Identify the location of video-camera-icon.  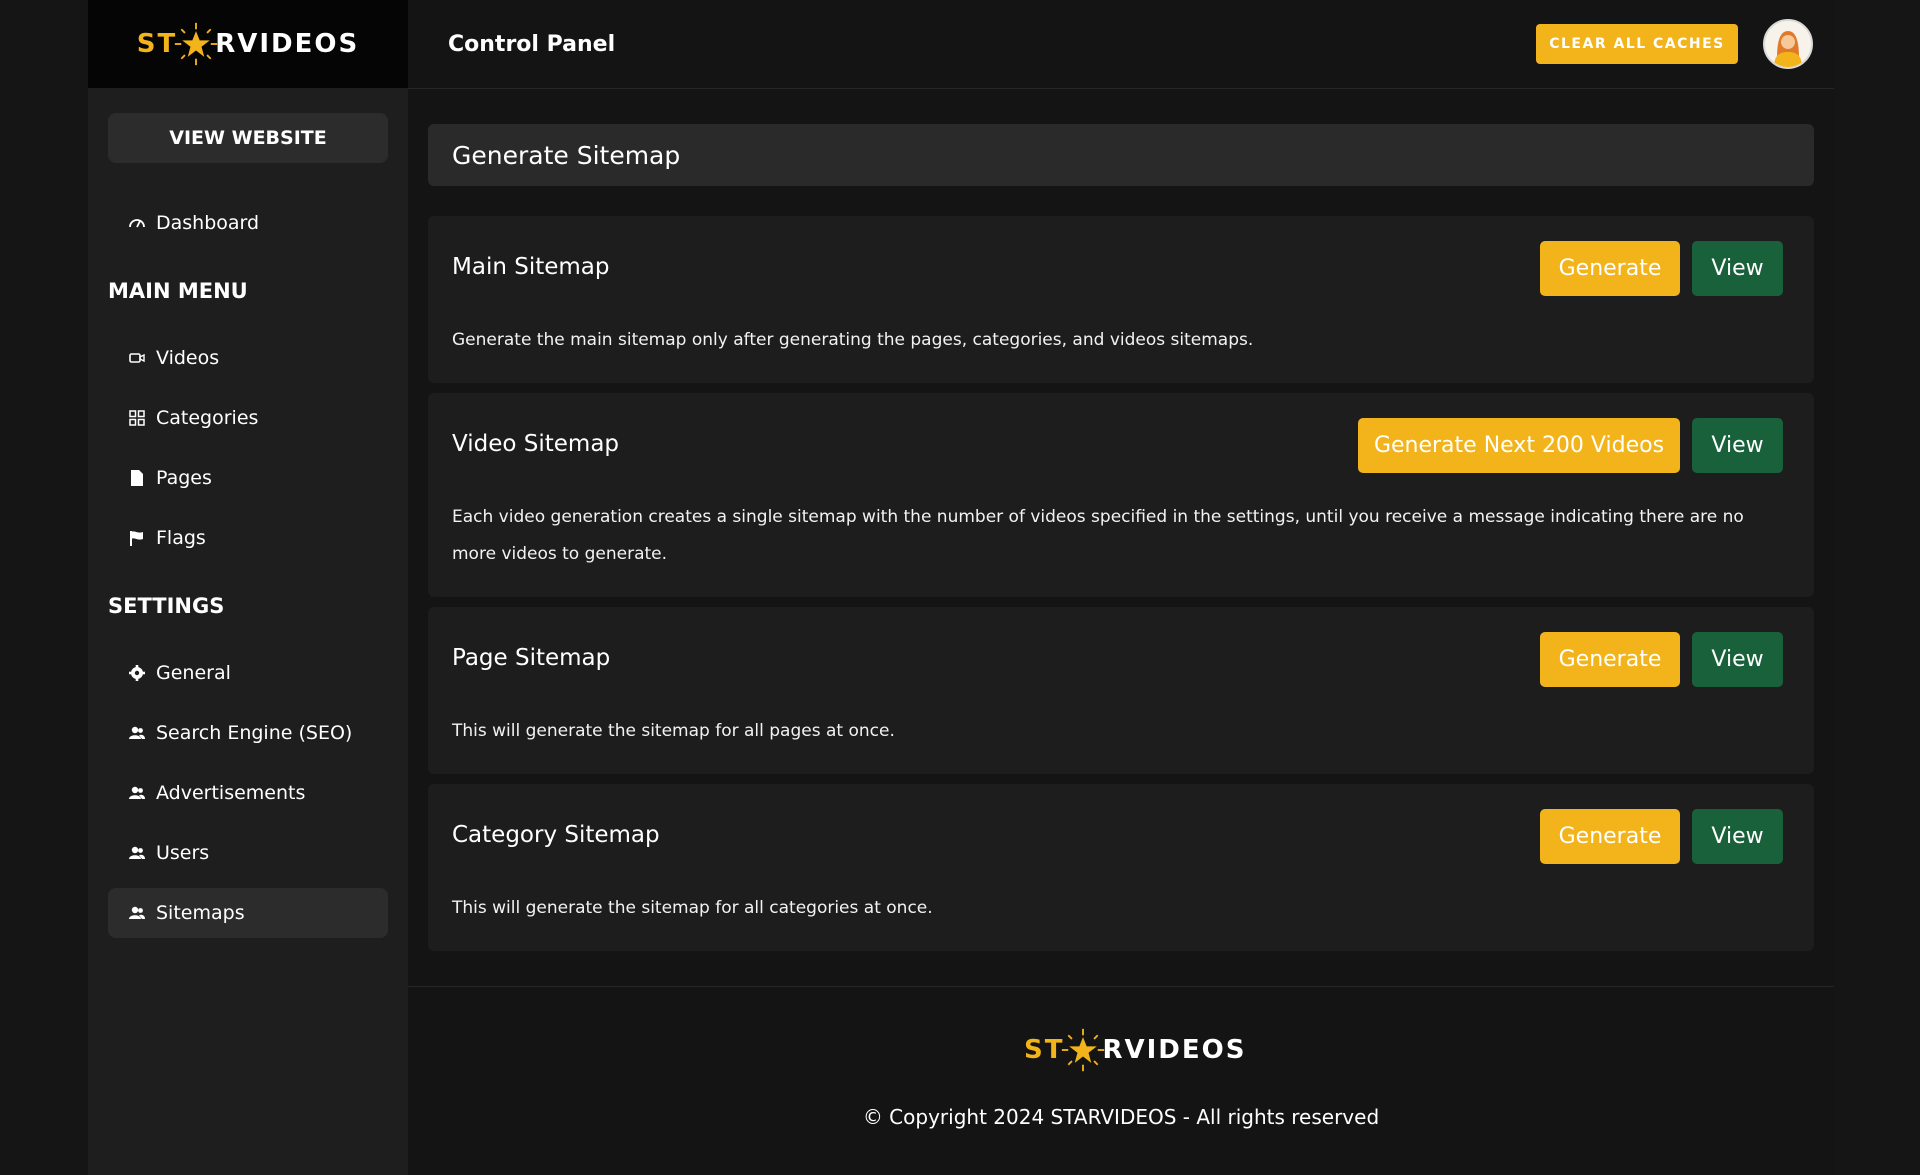
(137, 358).